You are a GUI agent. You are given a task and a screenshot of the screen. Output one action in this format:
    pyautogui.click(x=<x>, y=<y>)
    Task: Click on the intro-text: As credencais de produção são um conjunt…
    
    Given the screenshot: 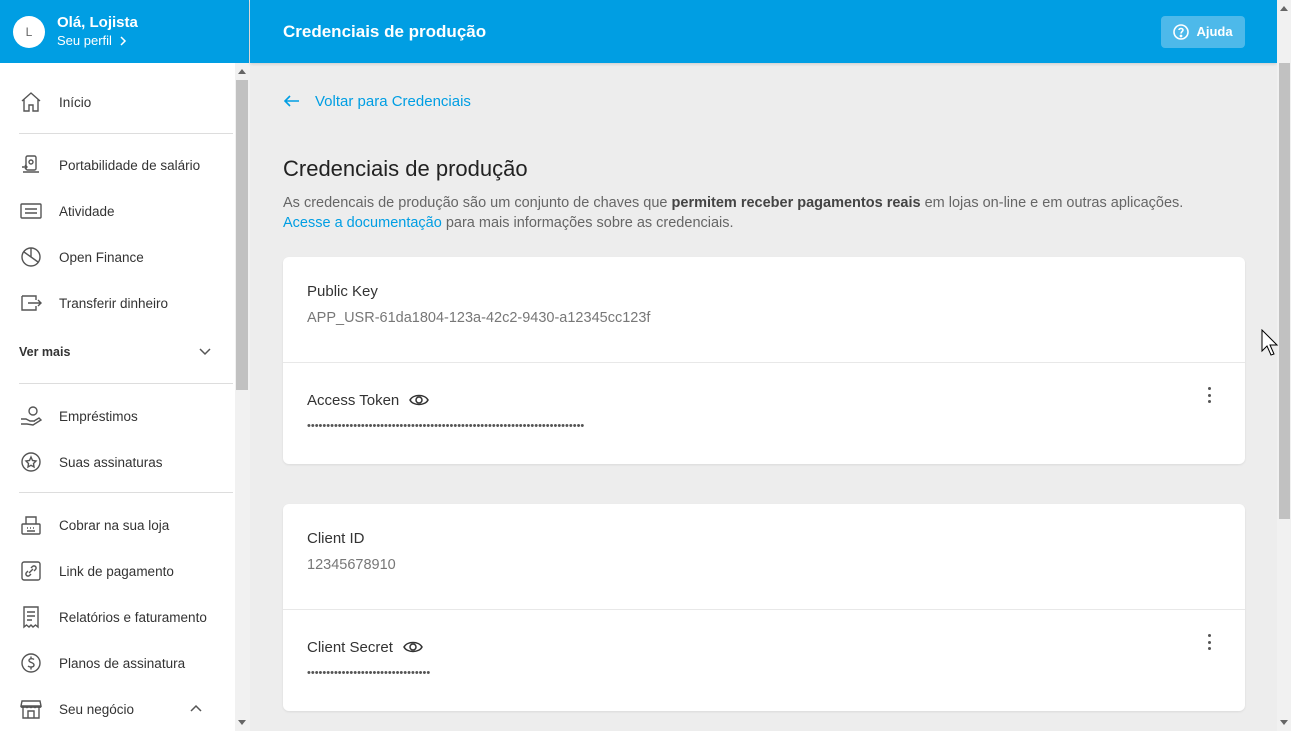 What is the action you would take?
    pyautogui.click(x=748, y=213)
    